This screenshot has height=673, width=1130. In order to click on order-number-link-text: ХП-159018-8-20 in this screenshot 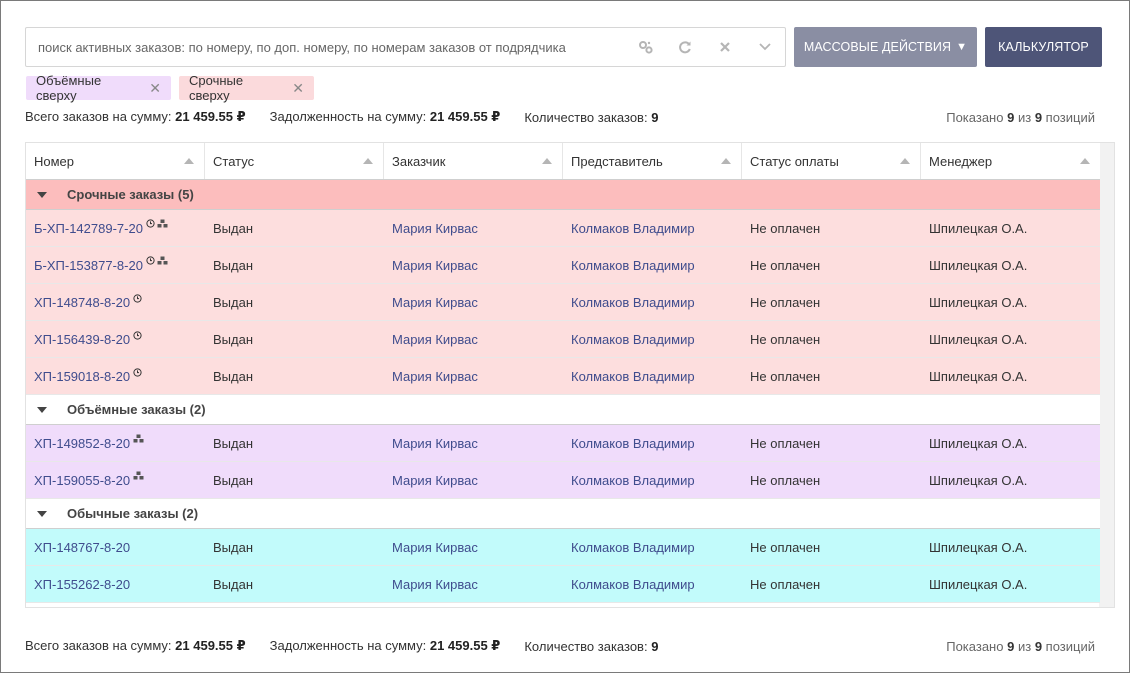, I will do `click(82, 376)`.